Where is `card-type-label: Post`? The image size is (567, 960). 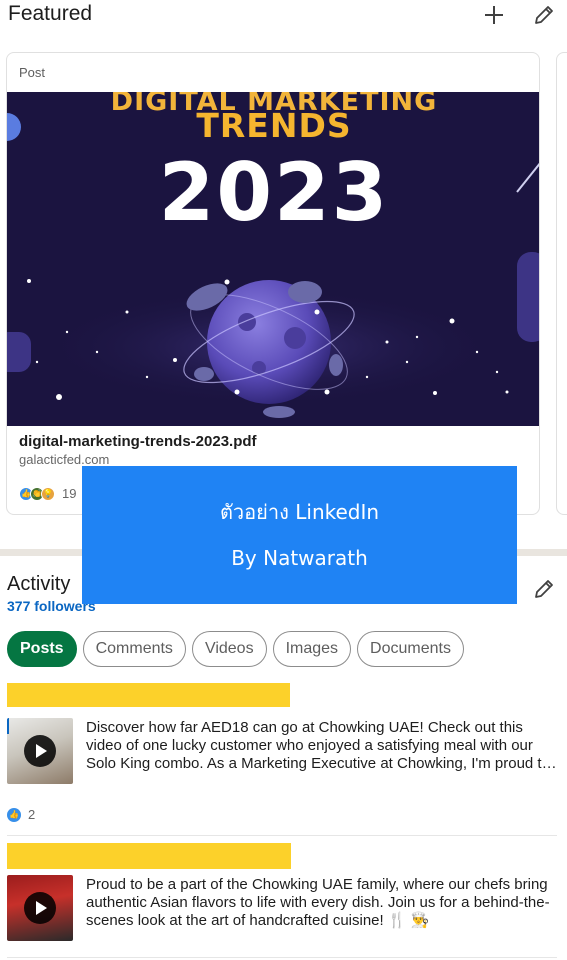 card-type-label: Post is located at coordinates (32, 72).